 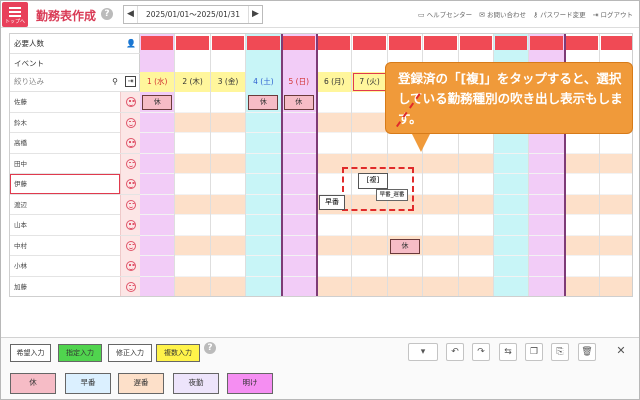 I want to click on trash-icon: 🗑, so click(x=587, y=352).